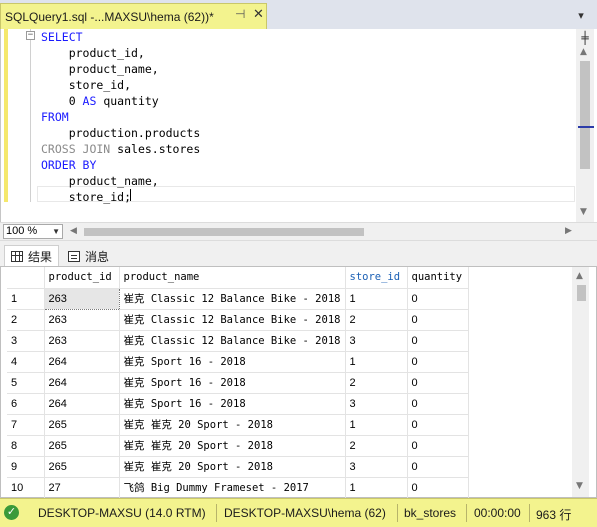  What do you see at coordinates (26, 383) in the screenshot?
I see `row-number: 5` at bounding box center [26, 383].